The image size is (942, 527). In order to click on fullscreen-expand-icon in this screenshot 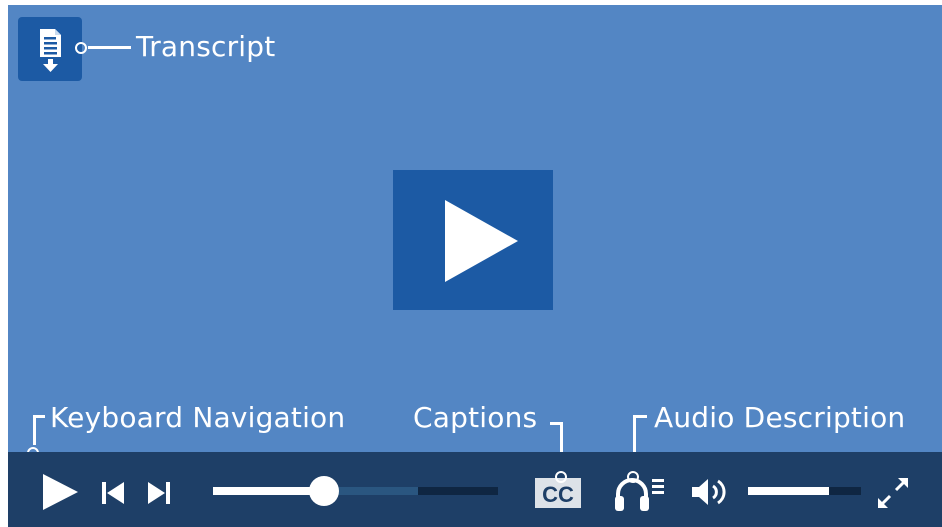, I will do `click(893, 493)`.